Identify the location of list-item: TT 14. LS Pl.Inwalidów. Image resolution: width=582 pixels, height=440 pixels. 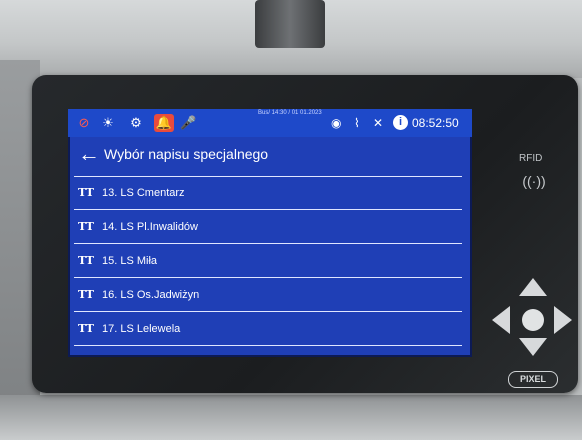
(270, 228).